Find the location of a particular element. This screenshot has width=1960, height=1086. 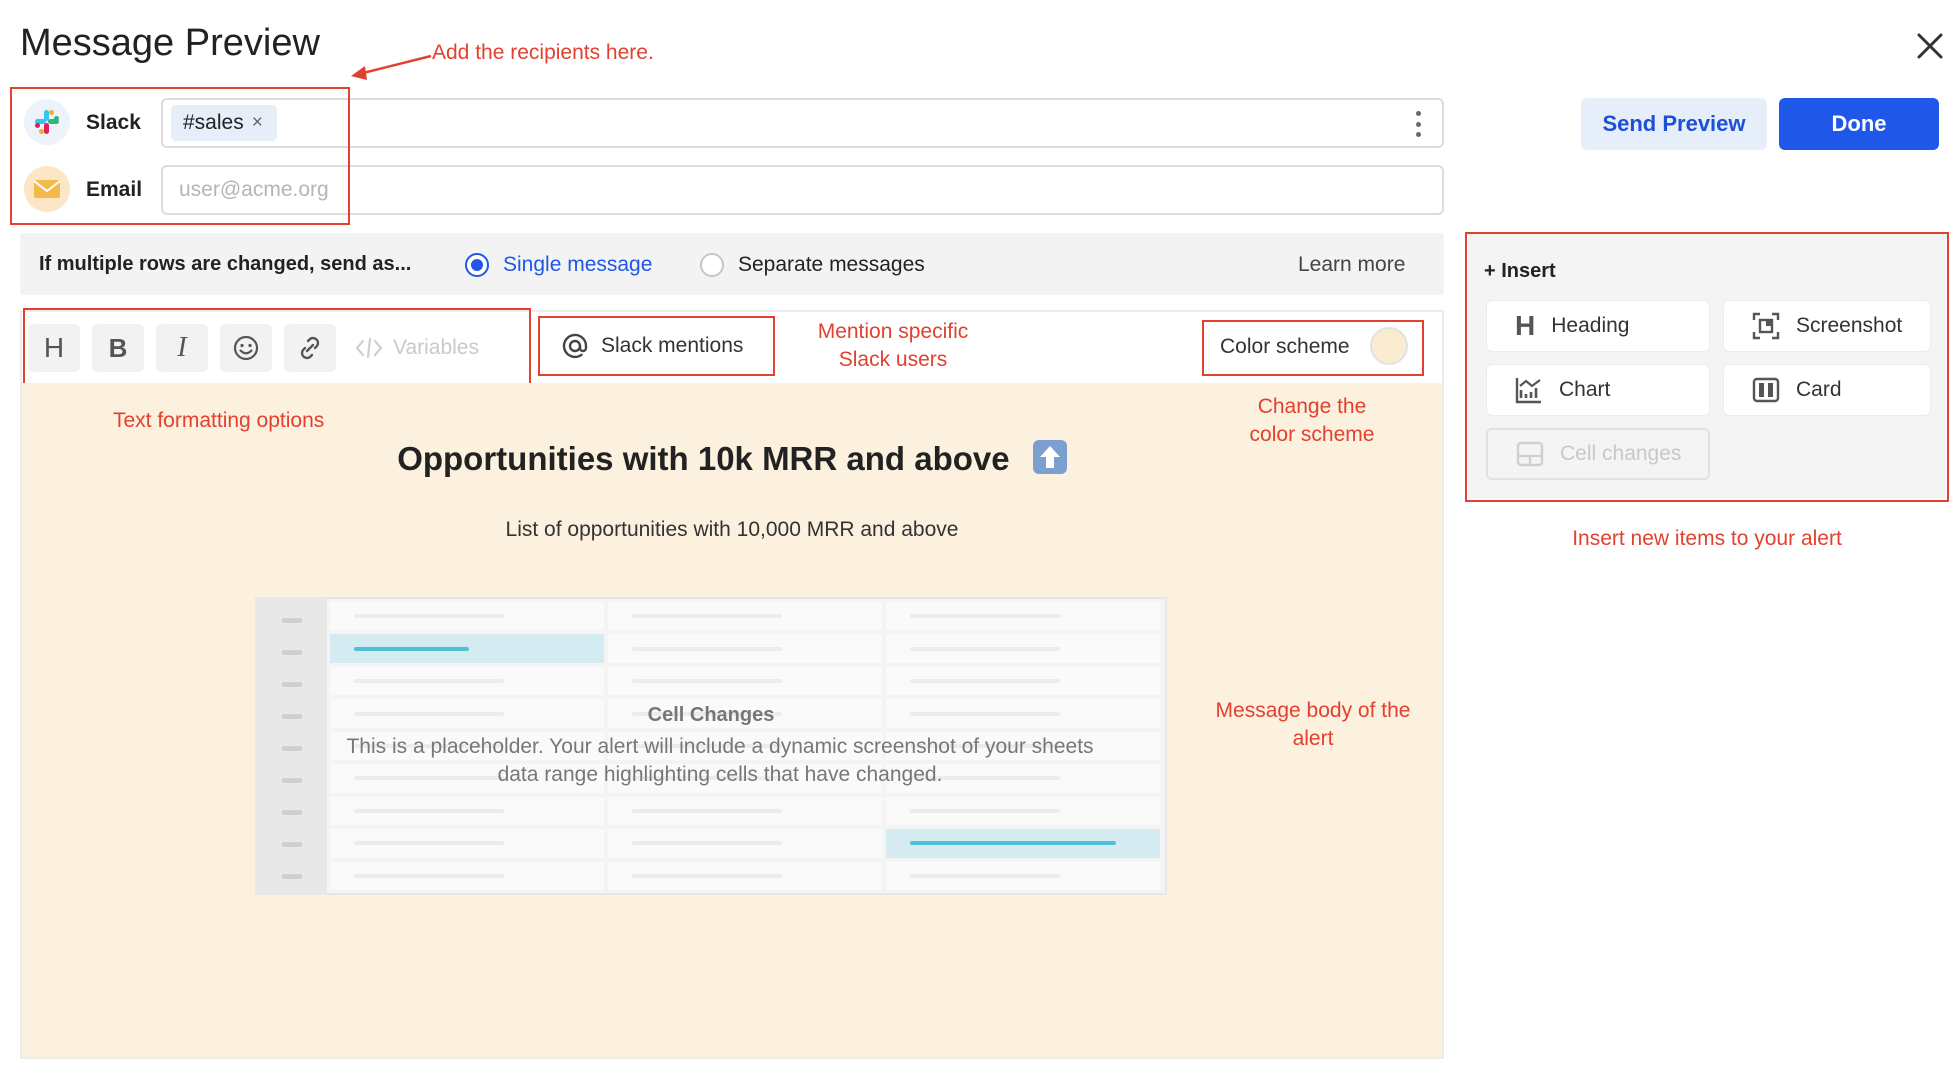

page-title: Message Preview is located at coordinates (170, 43).